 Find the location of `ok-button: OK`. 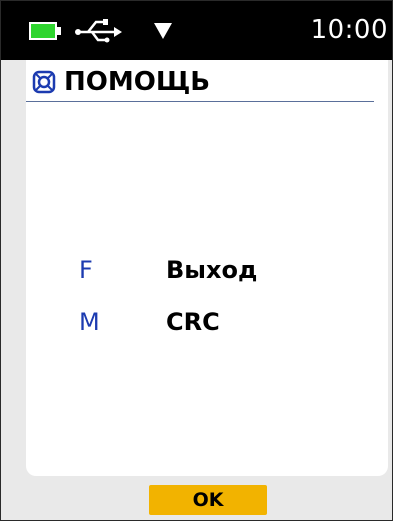

ok-button: OK is located at coordinates (208, 500).